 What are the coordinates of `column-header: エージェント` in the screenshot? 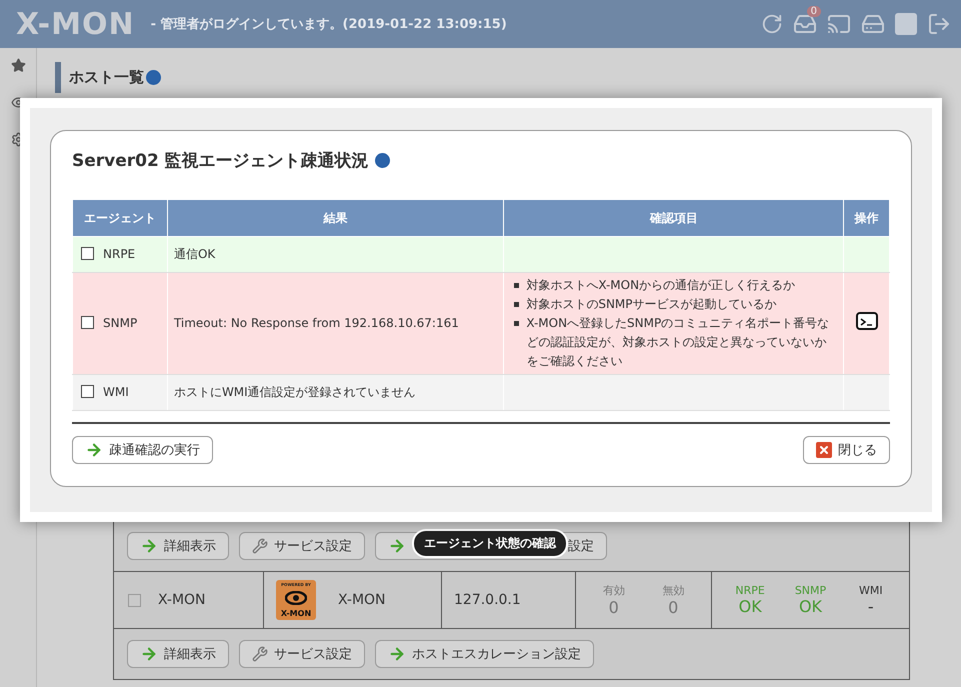 It's located at (120, 218).